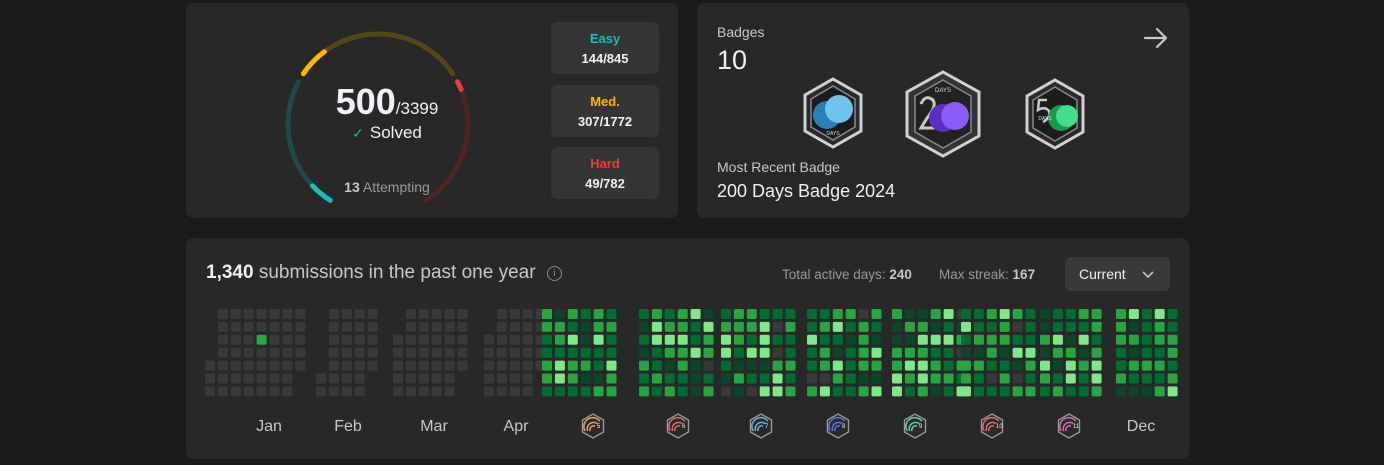 The height and width of the screenshot is (465, 1384). Describe the element at coordinates (1069, 426) in the screenshot. I see `monthly-badge-icon: 11` at that location.